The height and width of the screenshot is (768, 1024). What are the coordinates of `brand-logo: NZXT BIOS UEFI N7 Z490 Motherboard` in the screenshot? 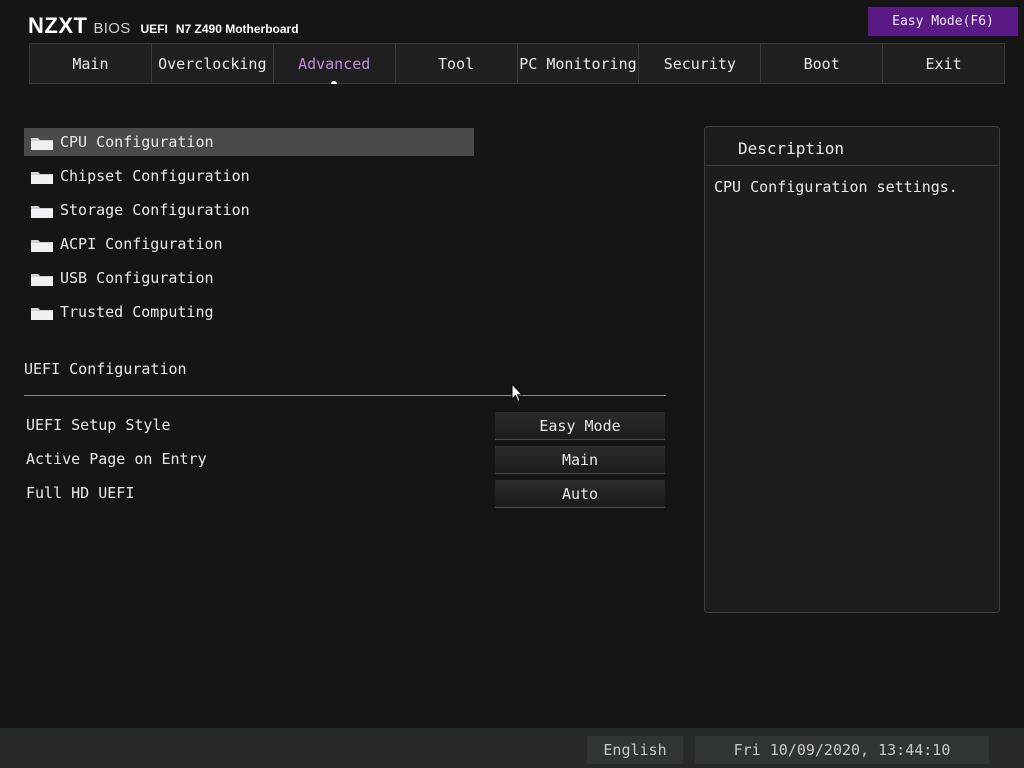 It's located at (163, 26).